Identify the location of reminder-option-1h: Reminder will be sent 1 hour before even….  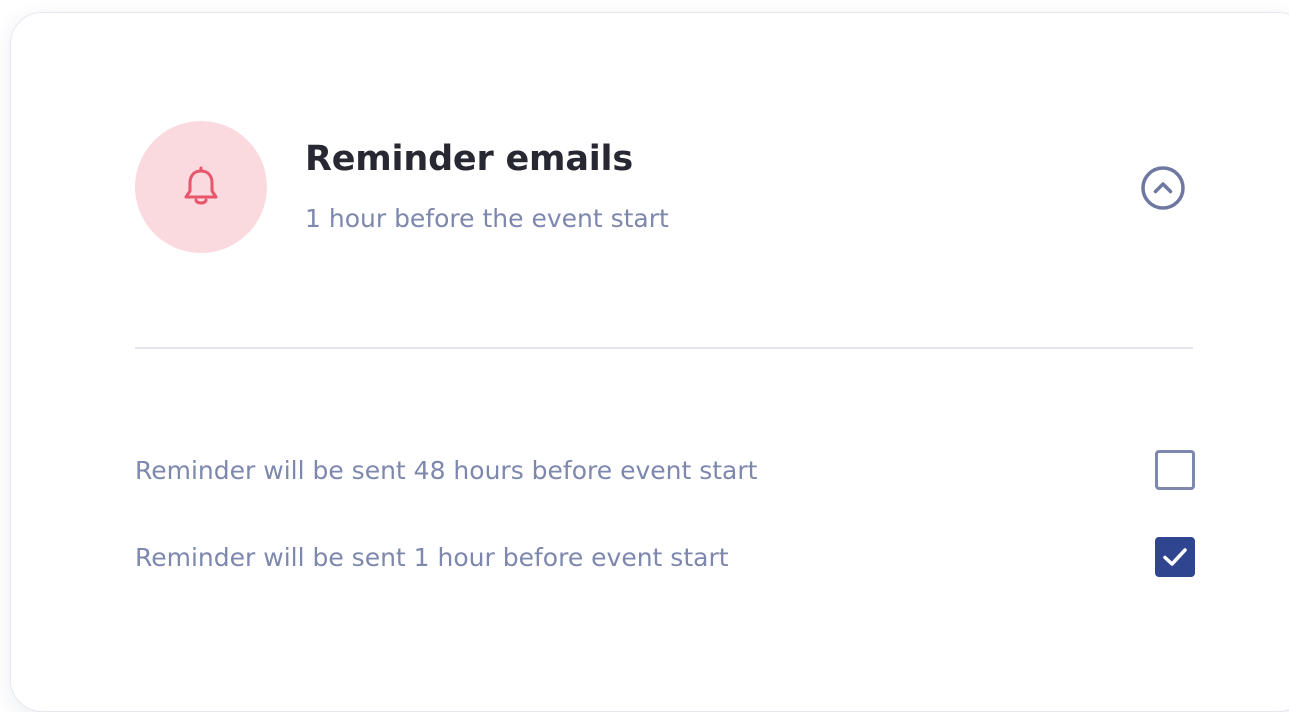
(665, 557).